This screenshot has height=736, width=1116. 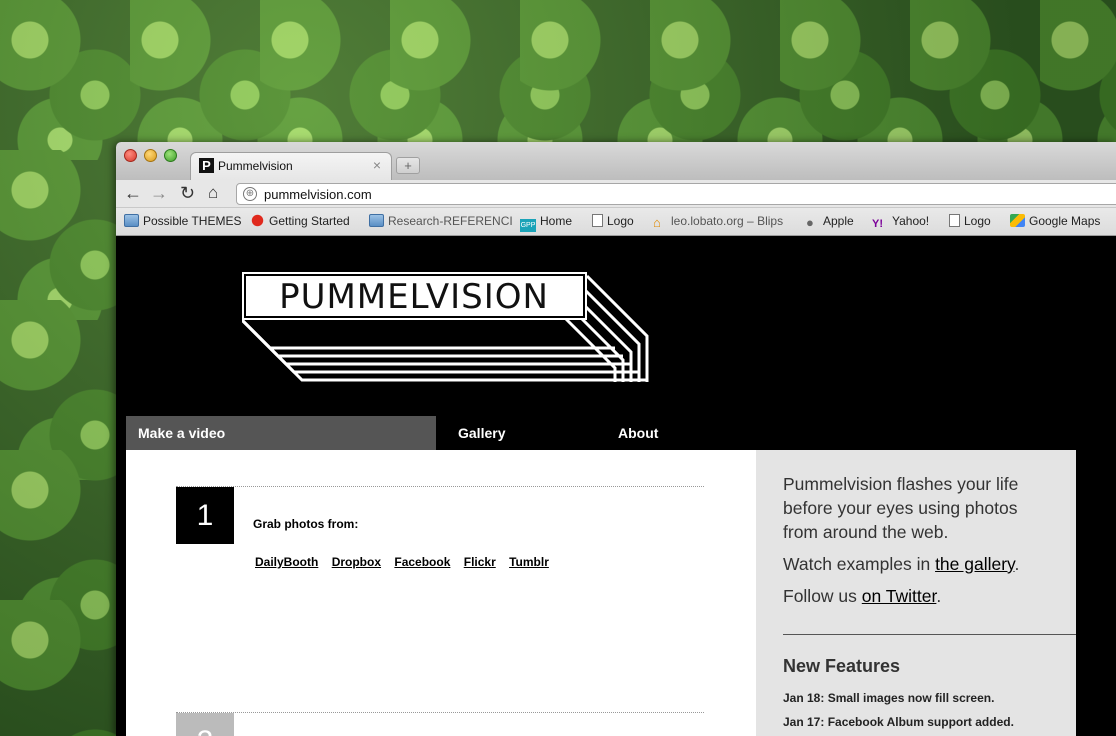 What do you see at coordinates (822, 596) in the screenshot?
I see `twitter-prefix: Follow us` at bounding box center [822, 596].